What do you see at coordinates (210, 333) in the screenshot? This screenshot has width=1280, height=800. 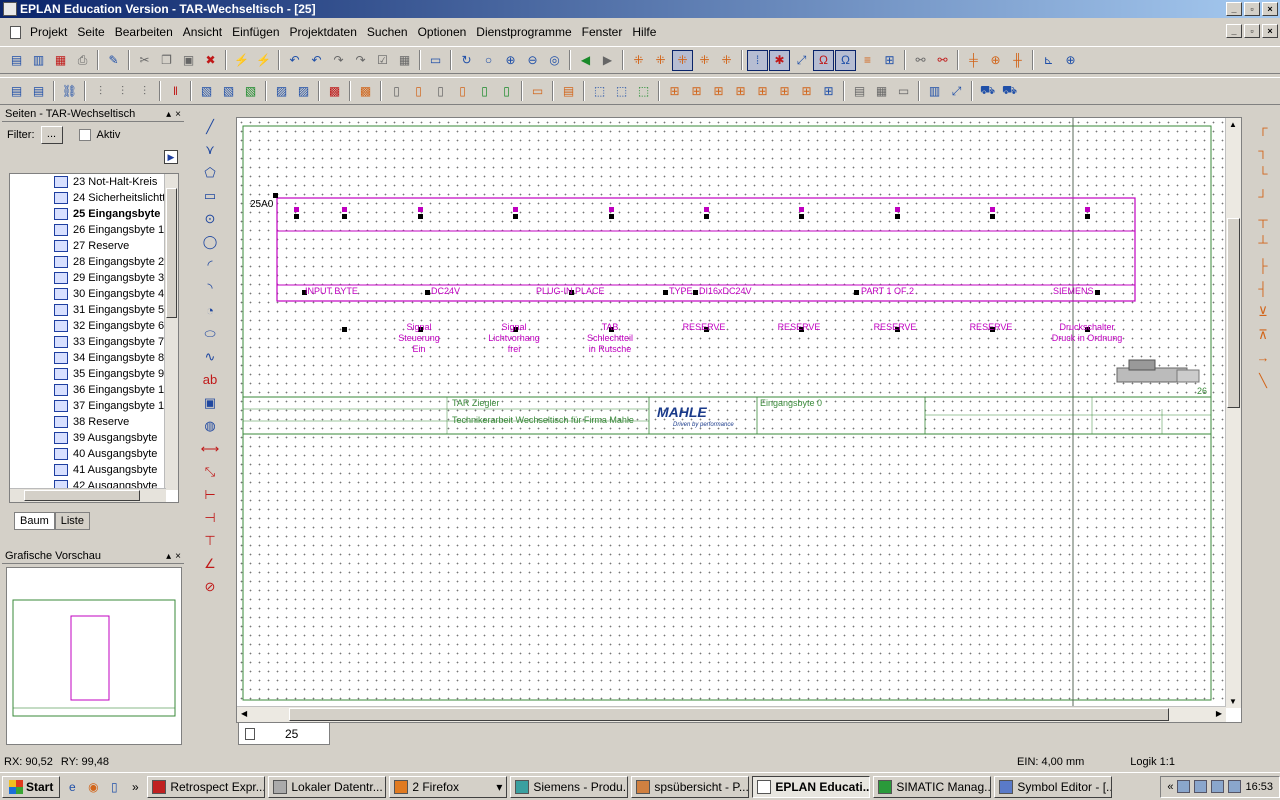 I see `ellipse-tool-icon: ⬭` at bounding box center [210, 333].